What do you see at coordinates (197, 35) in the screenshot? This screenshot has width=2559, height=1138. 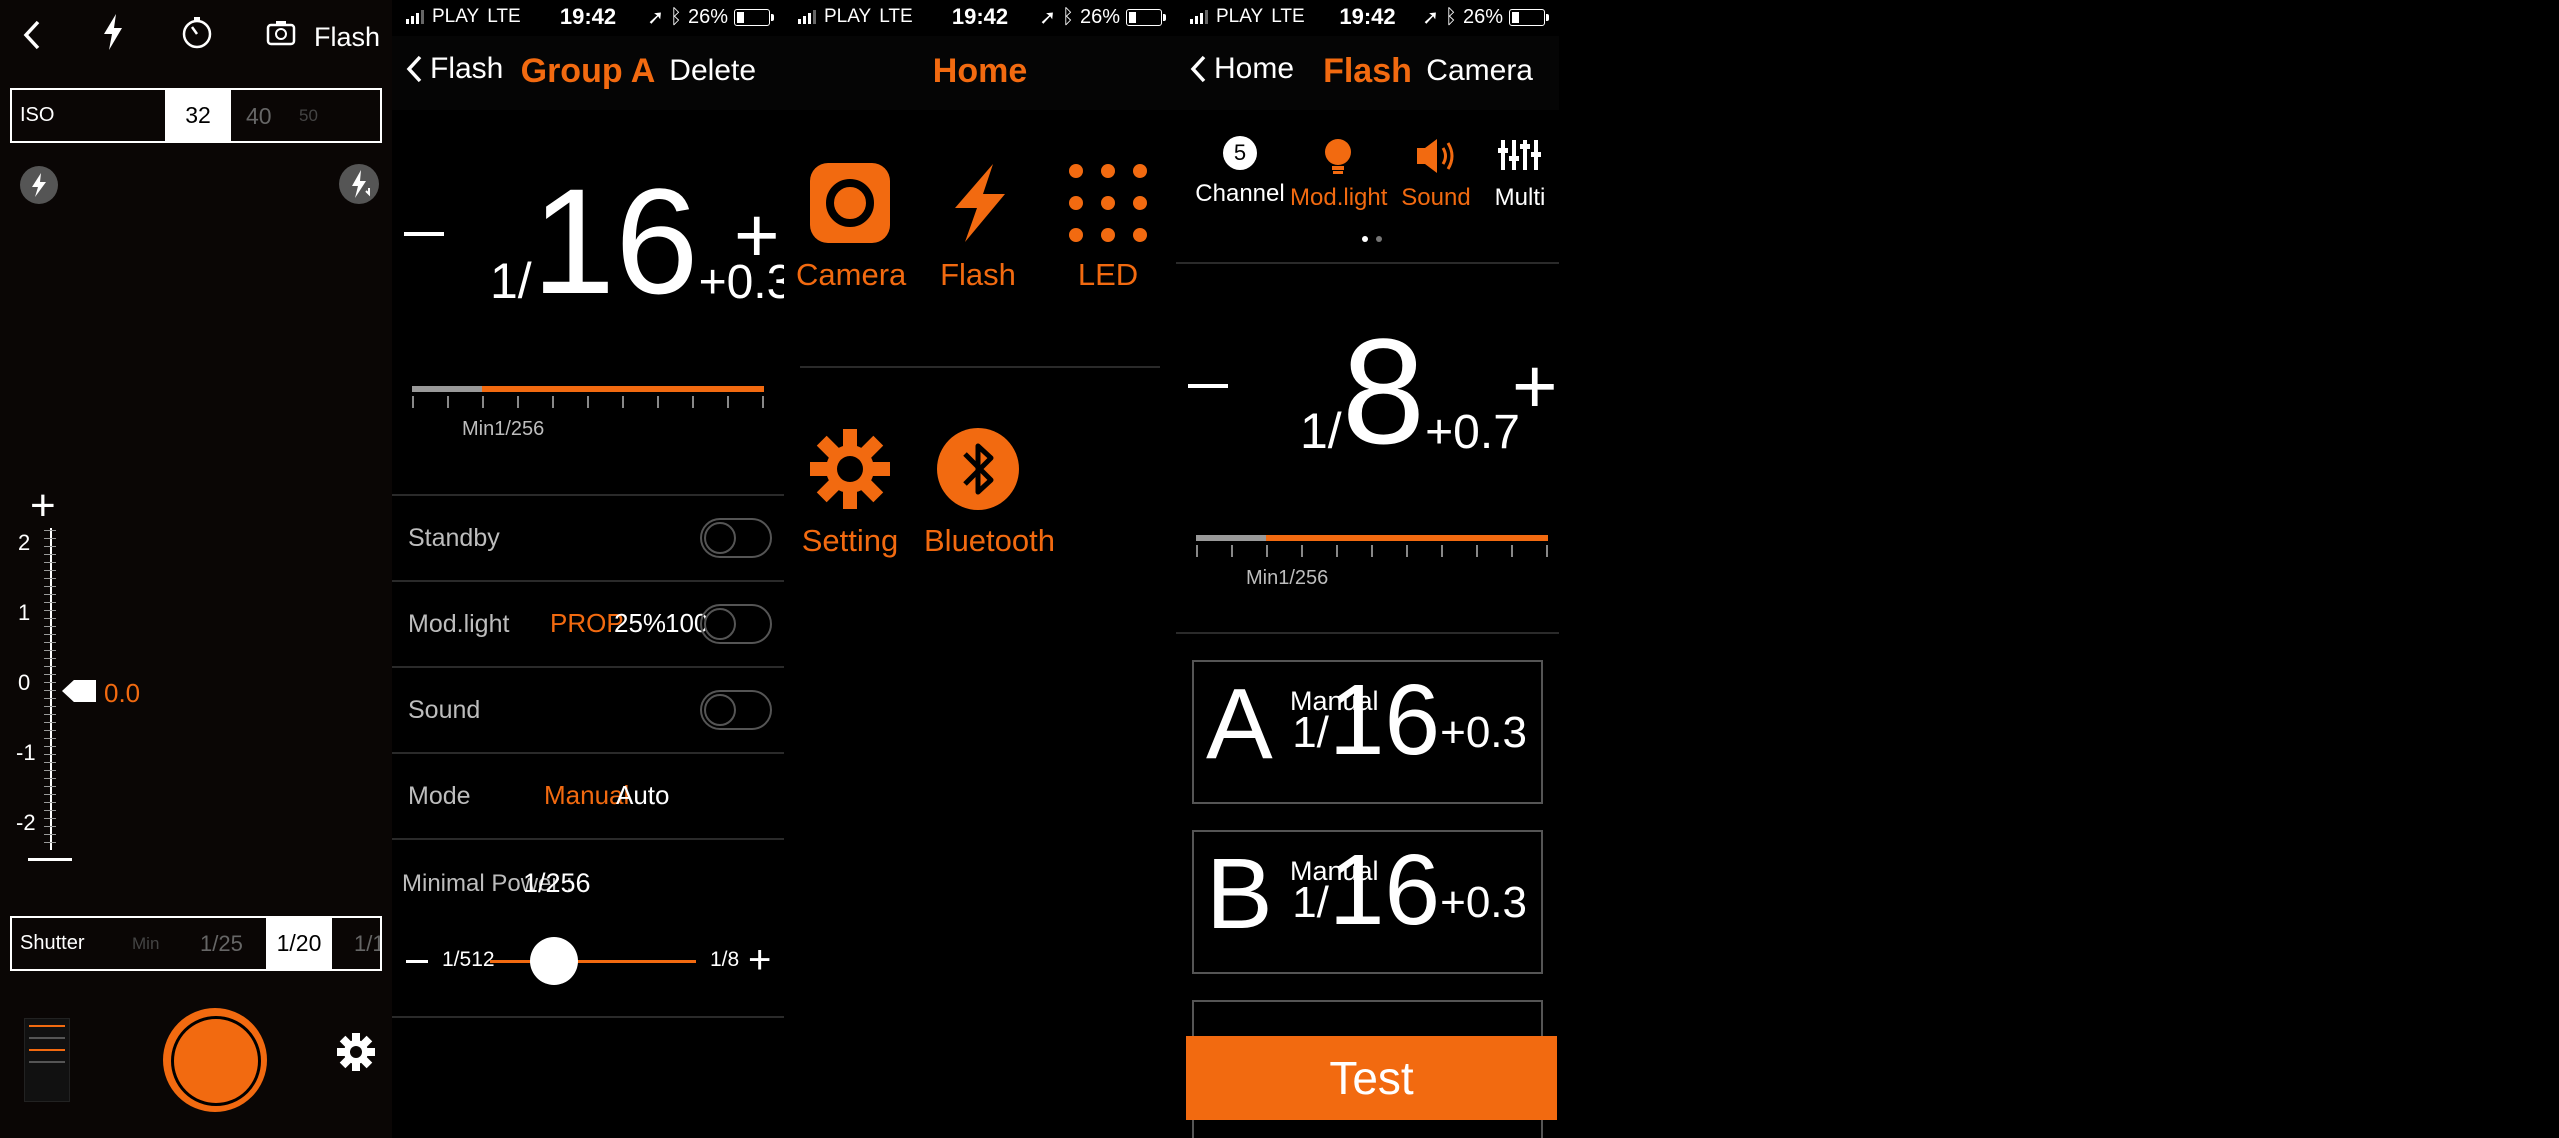 I see `timer-icon` at bounding box center [197, 35].